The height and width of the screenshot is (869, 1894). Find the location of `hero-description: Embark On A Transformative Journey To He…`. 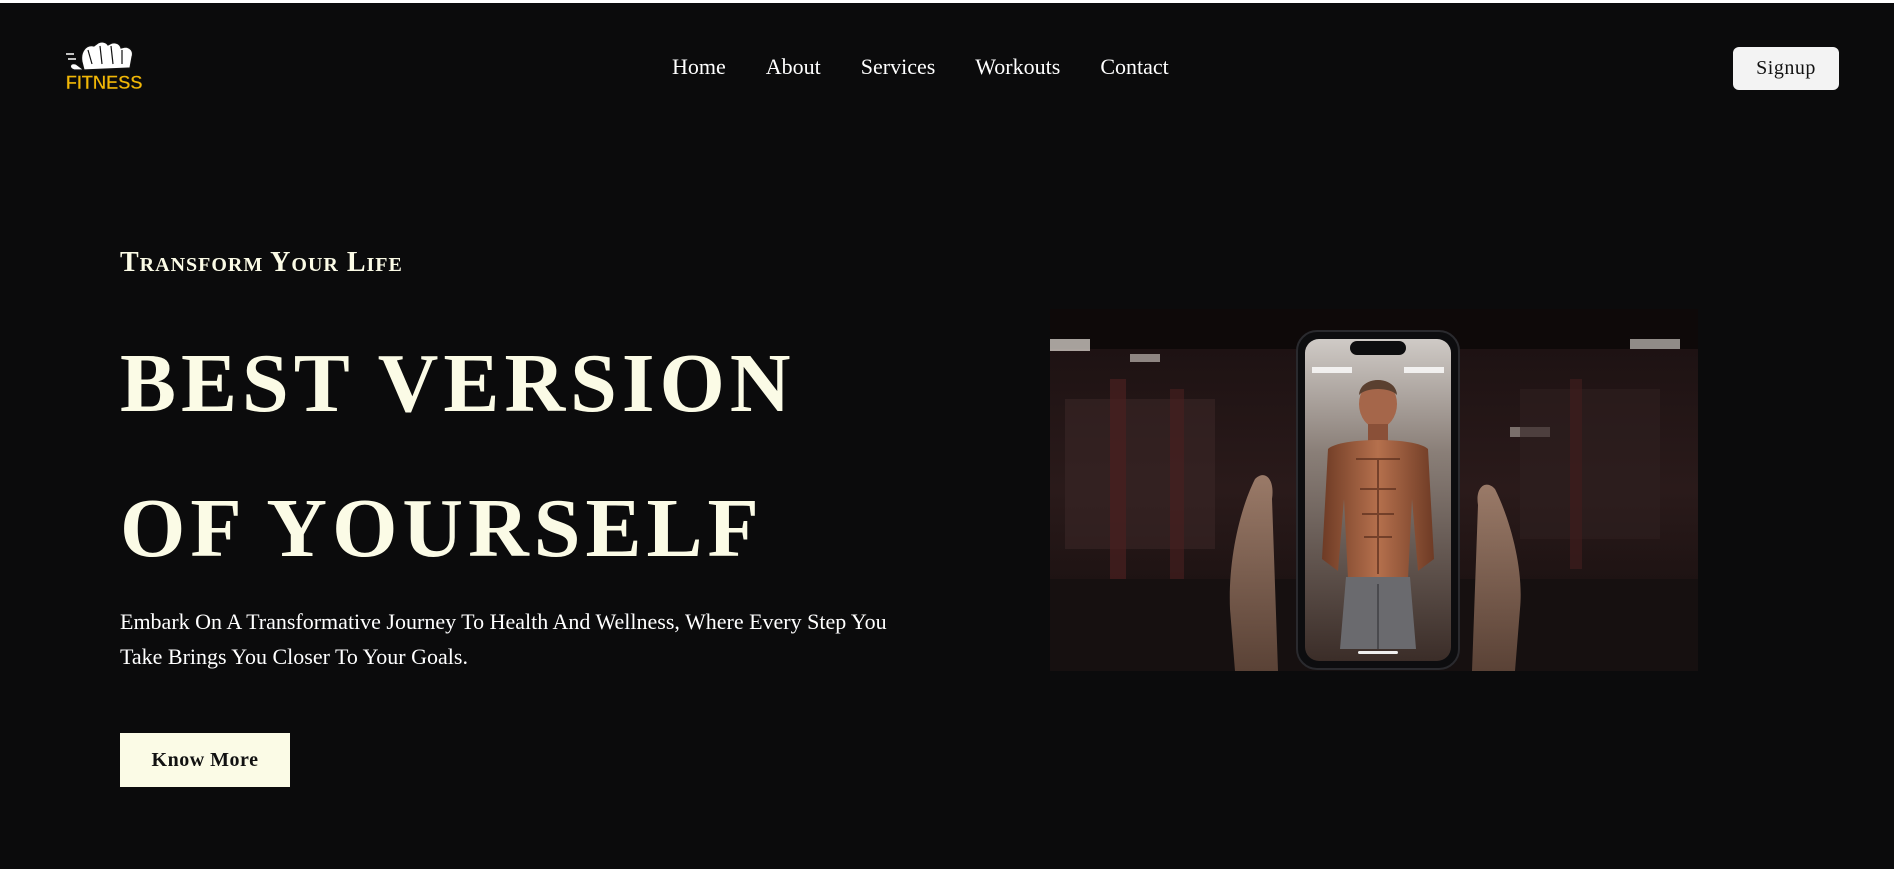

hero-description: Embark On A Transformative Journey To He… is located at coordinates (503, 639).